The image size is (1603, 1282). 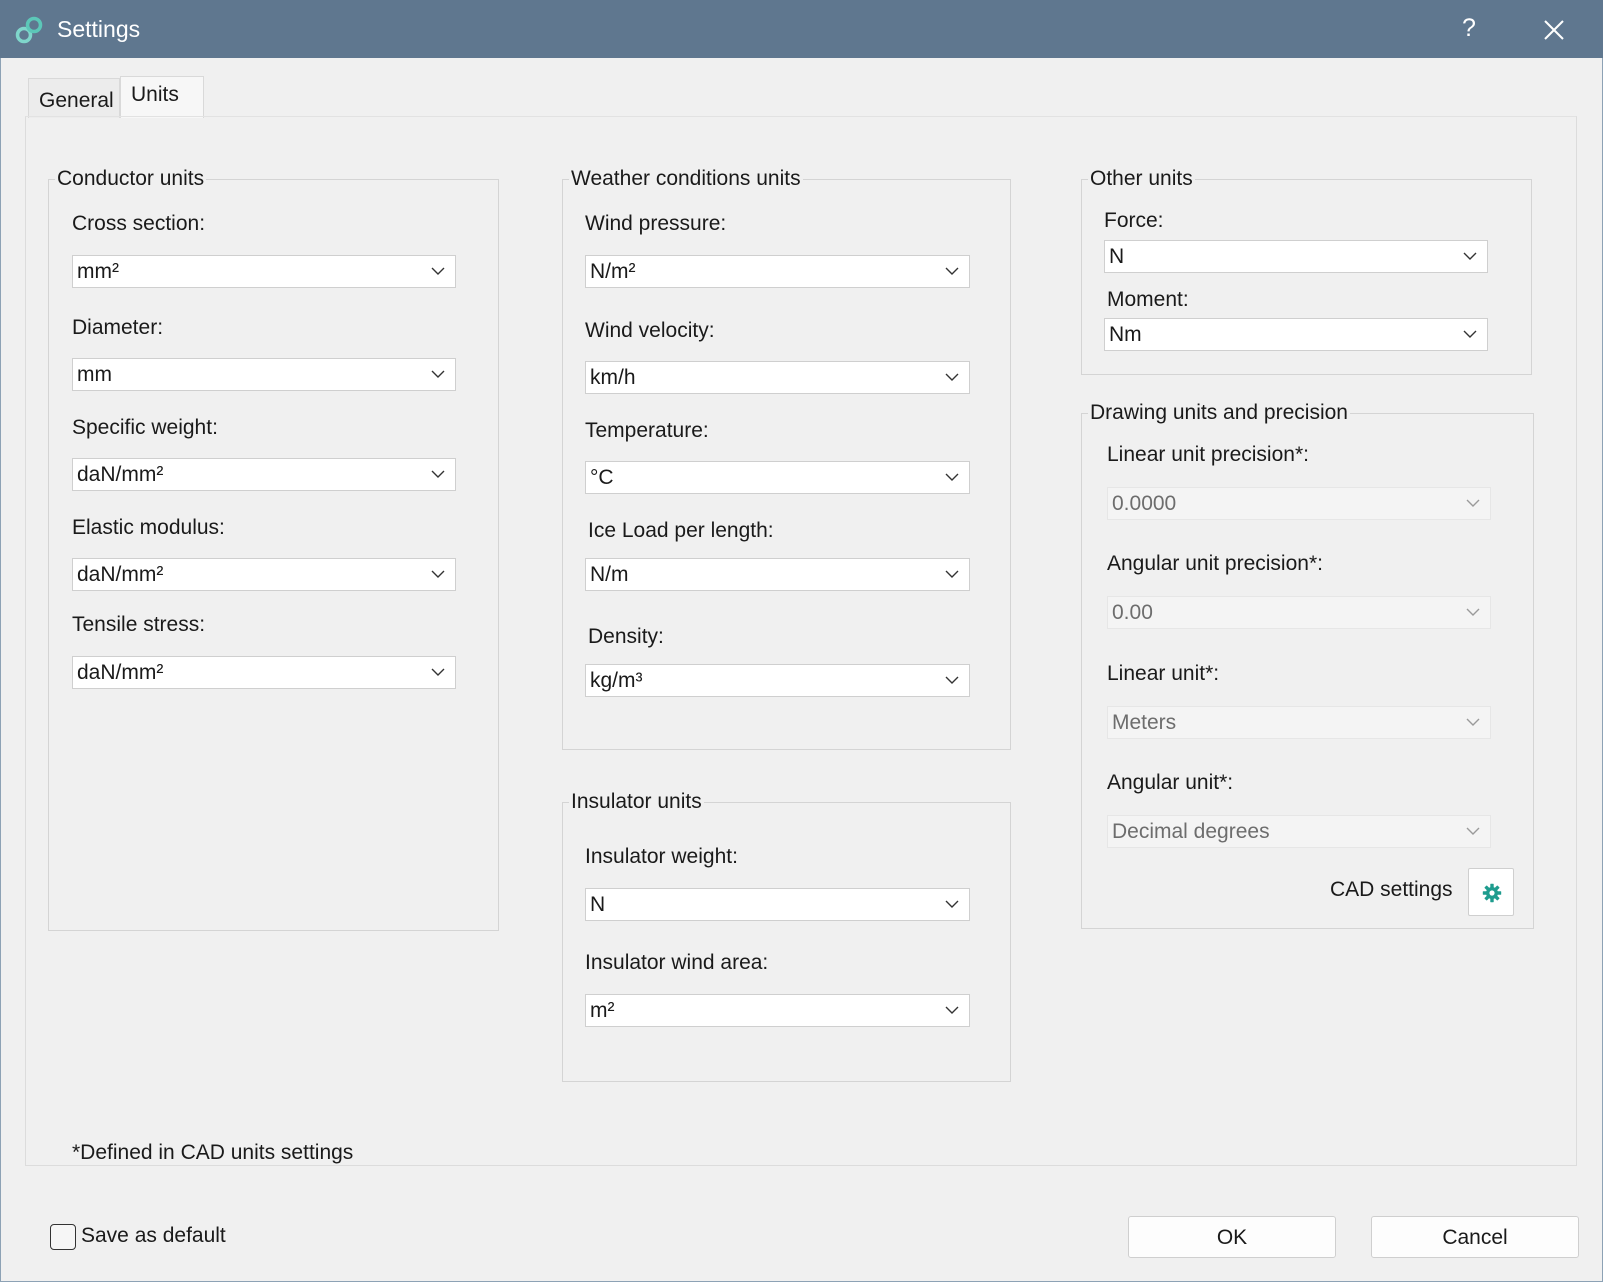 What do you see at coordinates (213, 1152) in the screenshot?
I see `cad-footnote: *Defined in CAD units settings` at bounding box center [213, 1152].